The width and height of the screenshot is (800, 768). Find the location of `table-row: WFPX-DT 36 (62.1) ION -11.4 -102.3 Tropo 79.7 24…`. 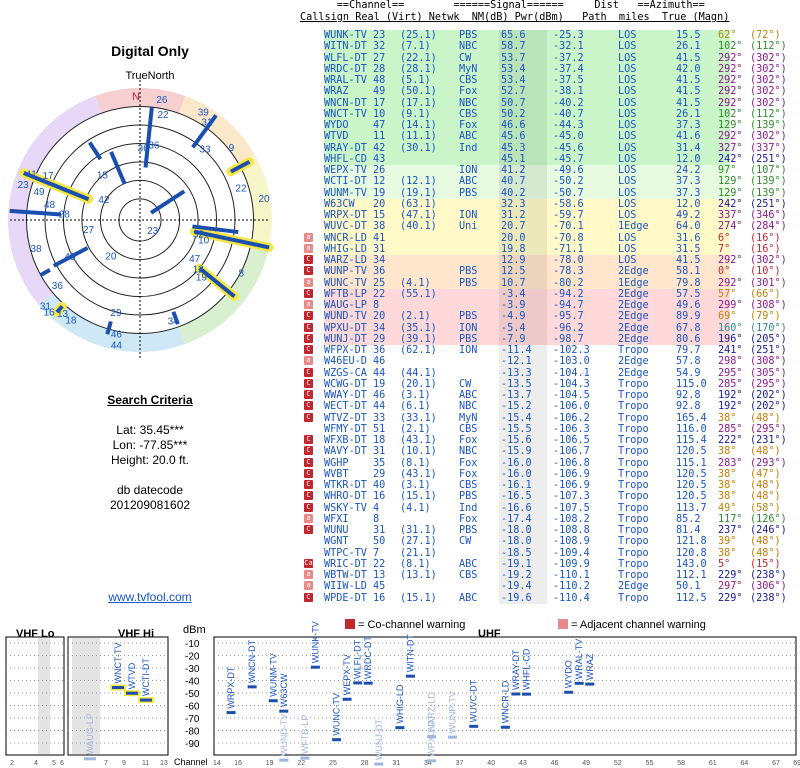

table-row: WFPX-DT 36 (62.1) ION -11.4 -102.3 Tropo 79.7 24… is located at coordinates (550, 351).